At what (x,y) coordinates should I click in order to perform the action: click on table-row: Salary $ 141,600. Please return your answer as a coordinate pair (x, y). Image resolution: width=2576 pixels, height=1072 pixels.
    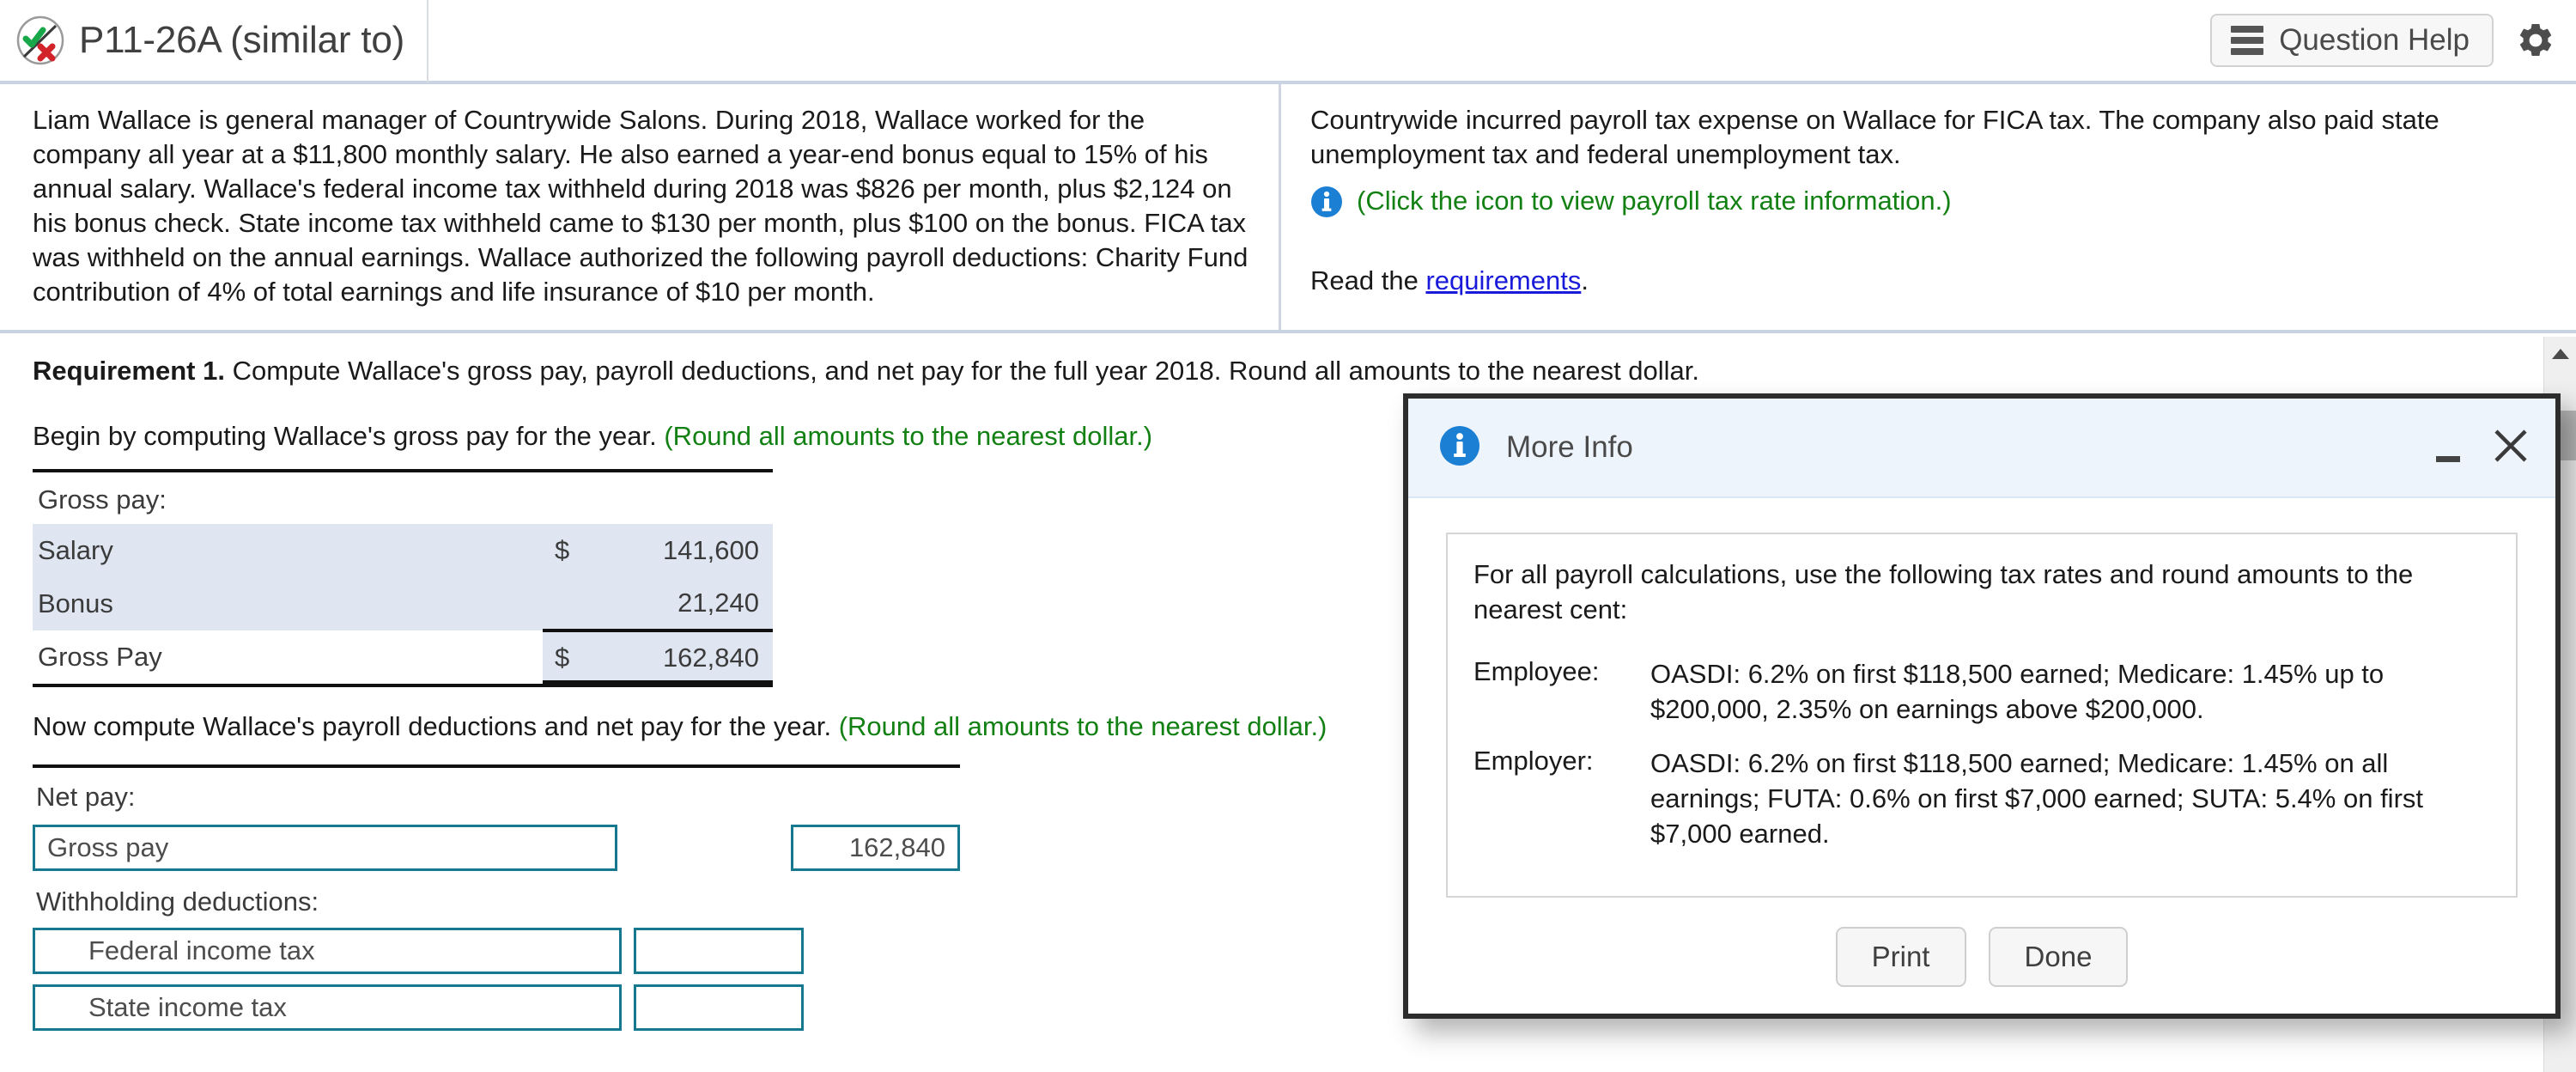
    Looking at the image, I should click on (403, 550).